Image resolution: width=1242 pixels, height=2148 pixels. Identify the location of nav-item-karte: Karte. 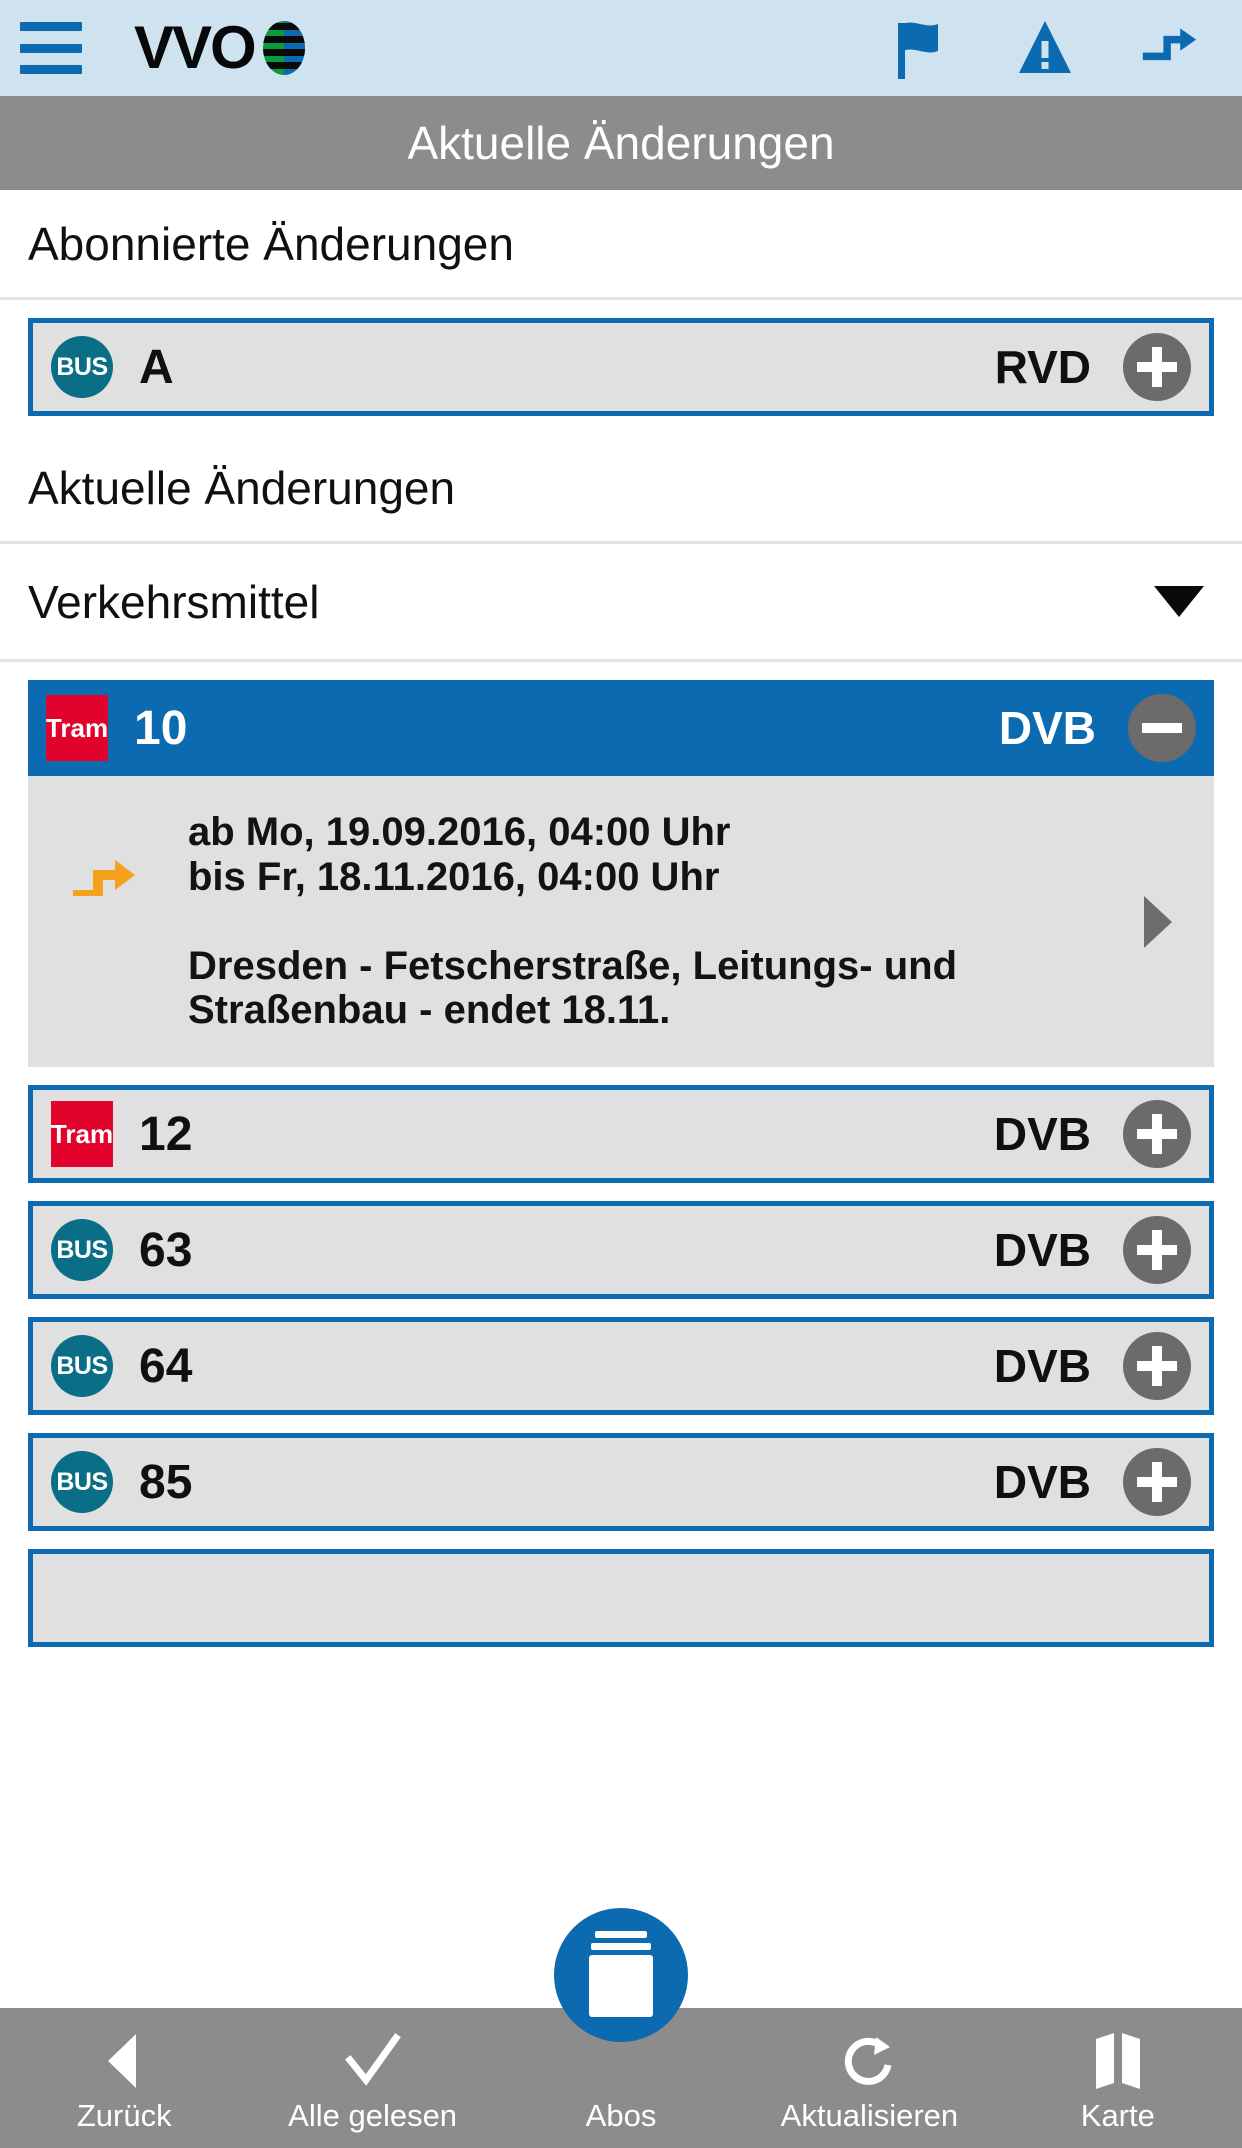
(1118, 2078).